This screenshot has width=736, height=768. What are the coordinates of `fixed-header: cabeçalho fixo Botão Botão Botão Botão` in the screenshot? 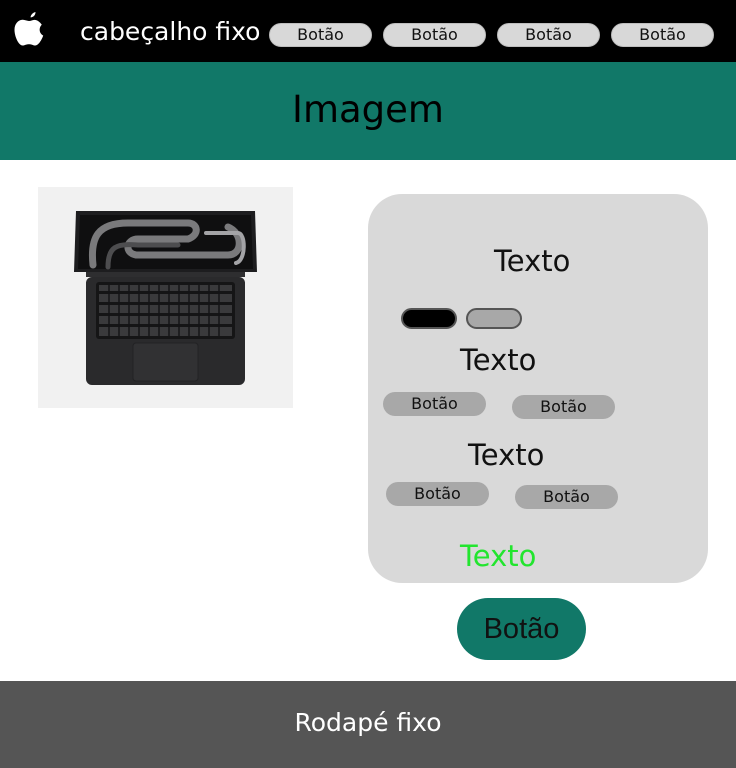 It's located at (368, 31).